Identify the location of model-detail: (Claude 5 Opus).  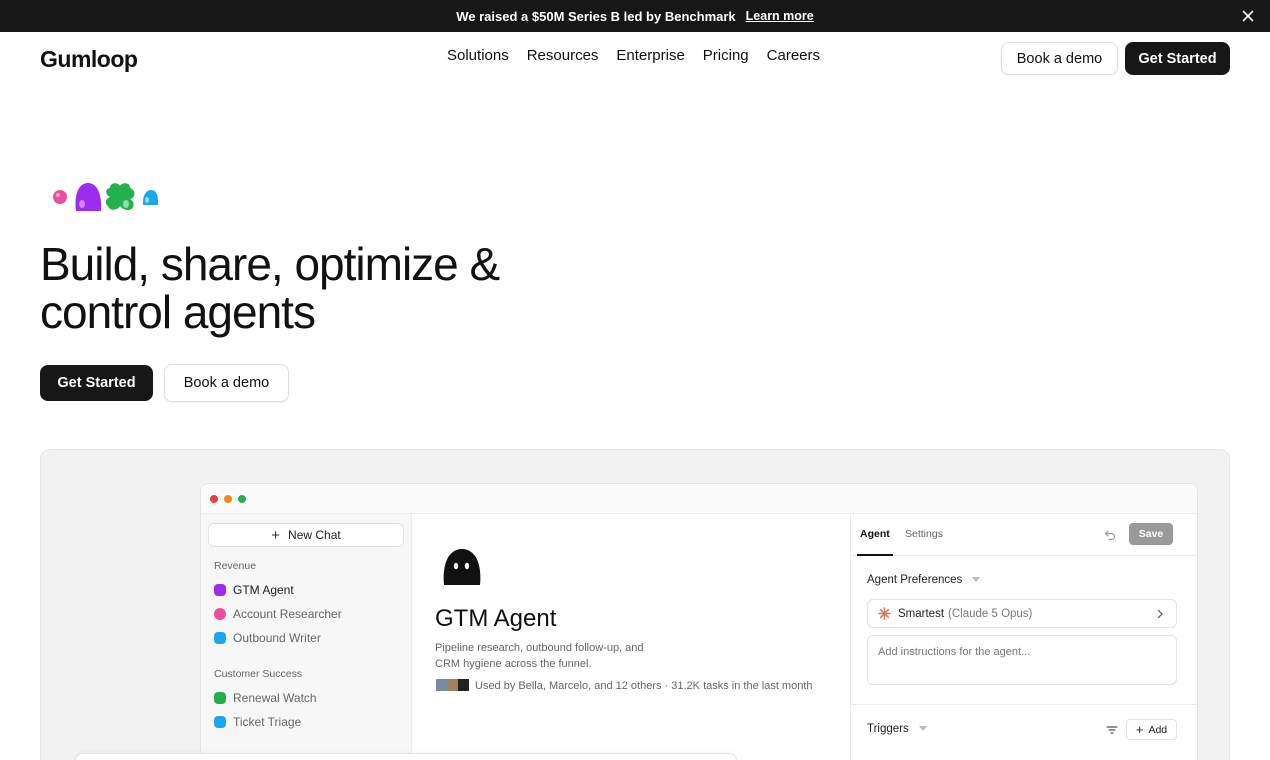
(990, 613).